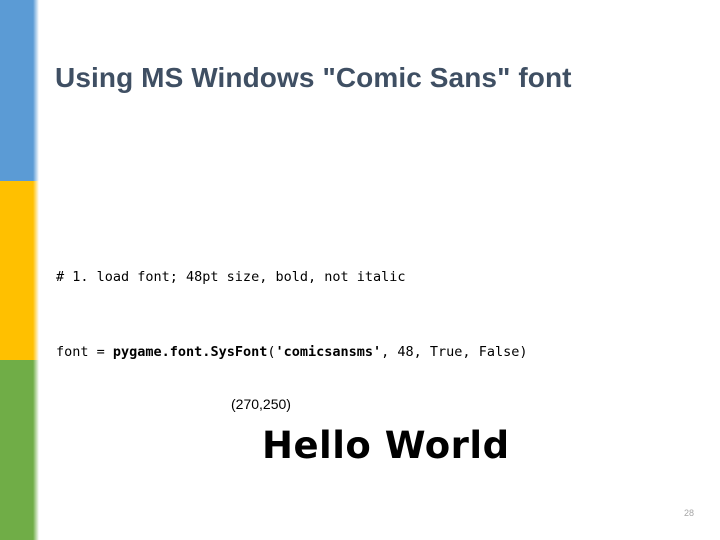  What do you see at coordinates (688, 513) in the screenshot?
I see `page-number: 28` at bounding box center [688, 513].